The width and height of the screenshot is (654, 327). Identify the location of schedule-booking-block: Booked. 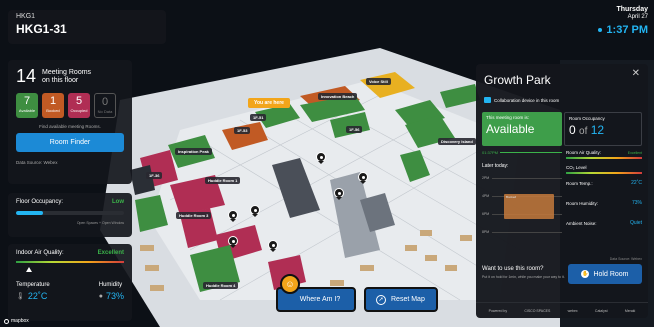
(529, 206).